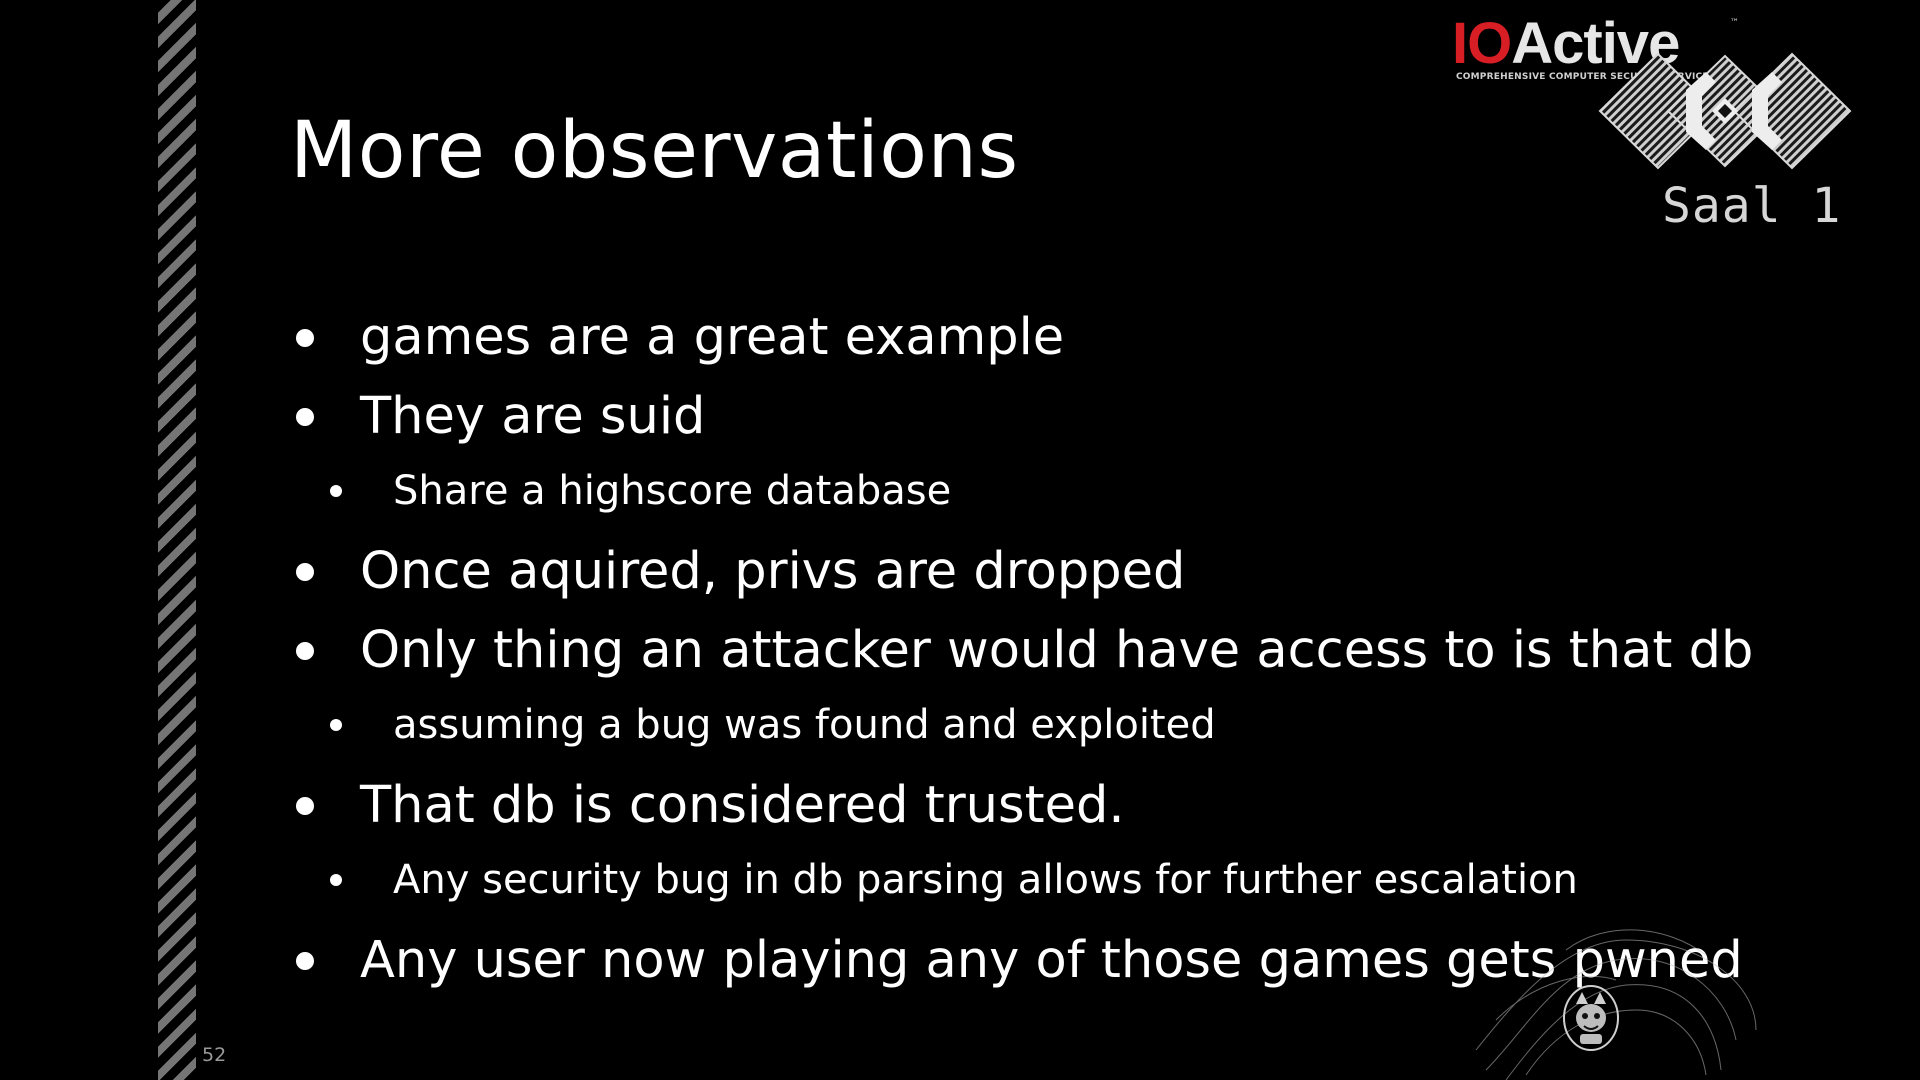 The width and height of the screenshot is (1920, 1080). What do you see at coordinates (773, 571) in the screenshot?
I see `bullet-text: Once aquired, privs are dropped` at bounding box center [773, 571].